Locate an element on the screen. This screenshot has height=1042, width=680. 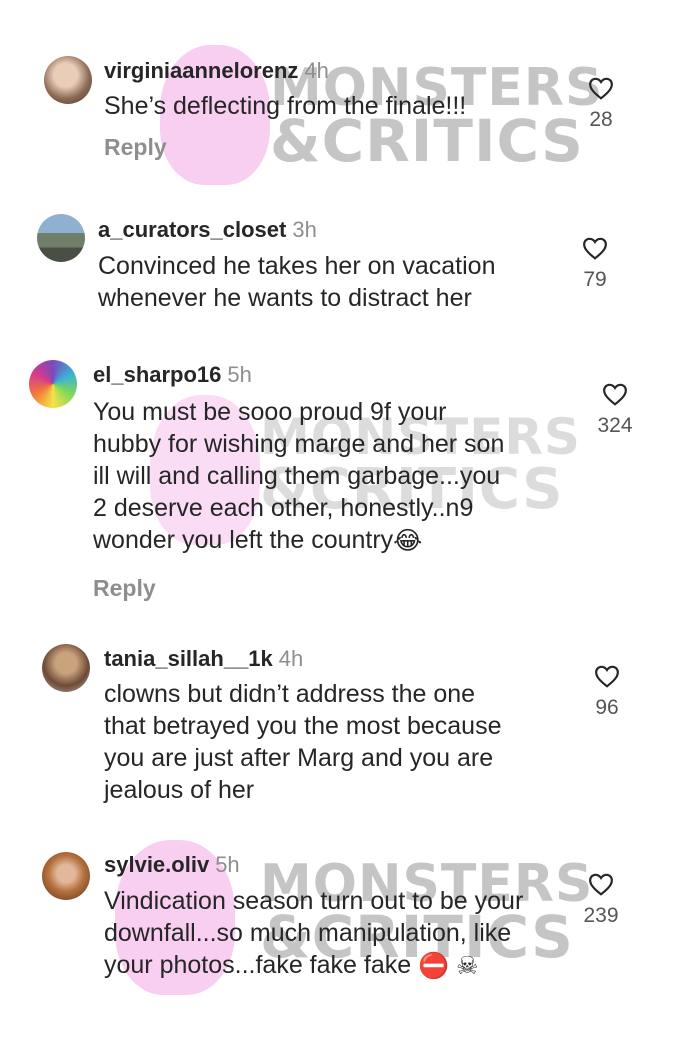
like-button: 324 is located at coordinates (615, 410).